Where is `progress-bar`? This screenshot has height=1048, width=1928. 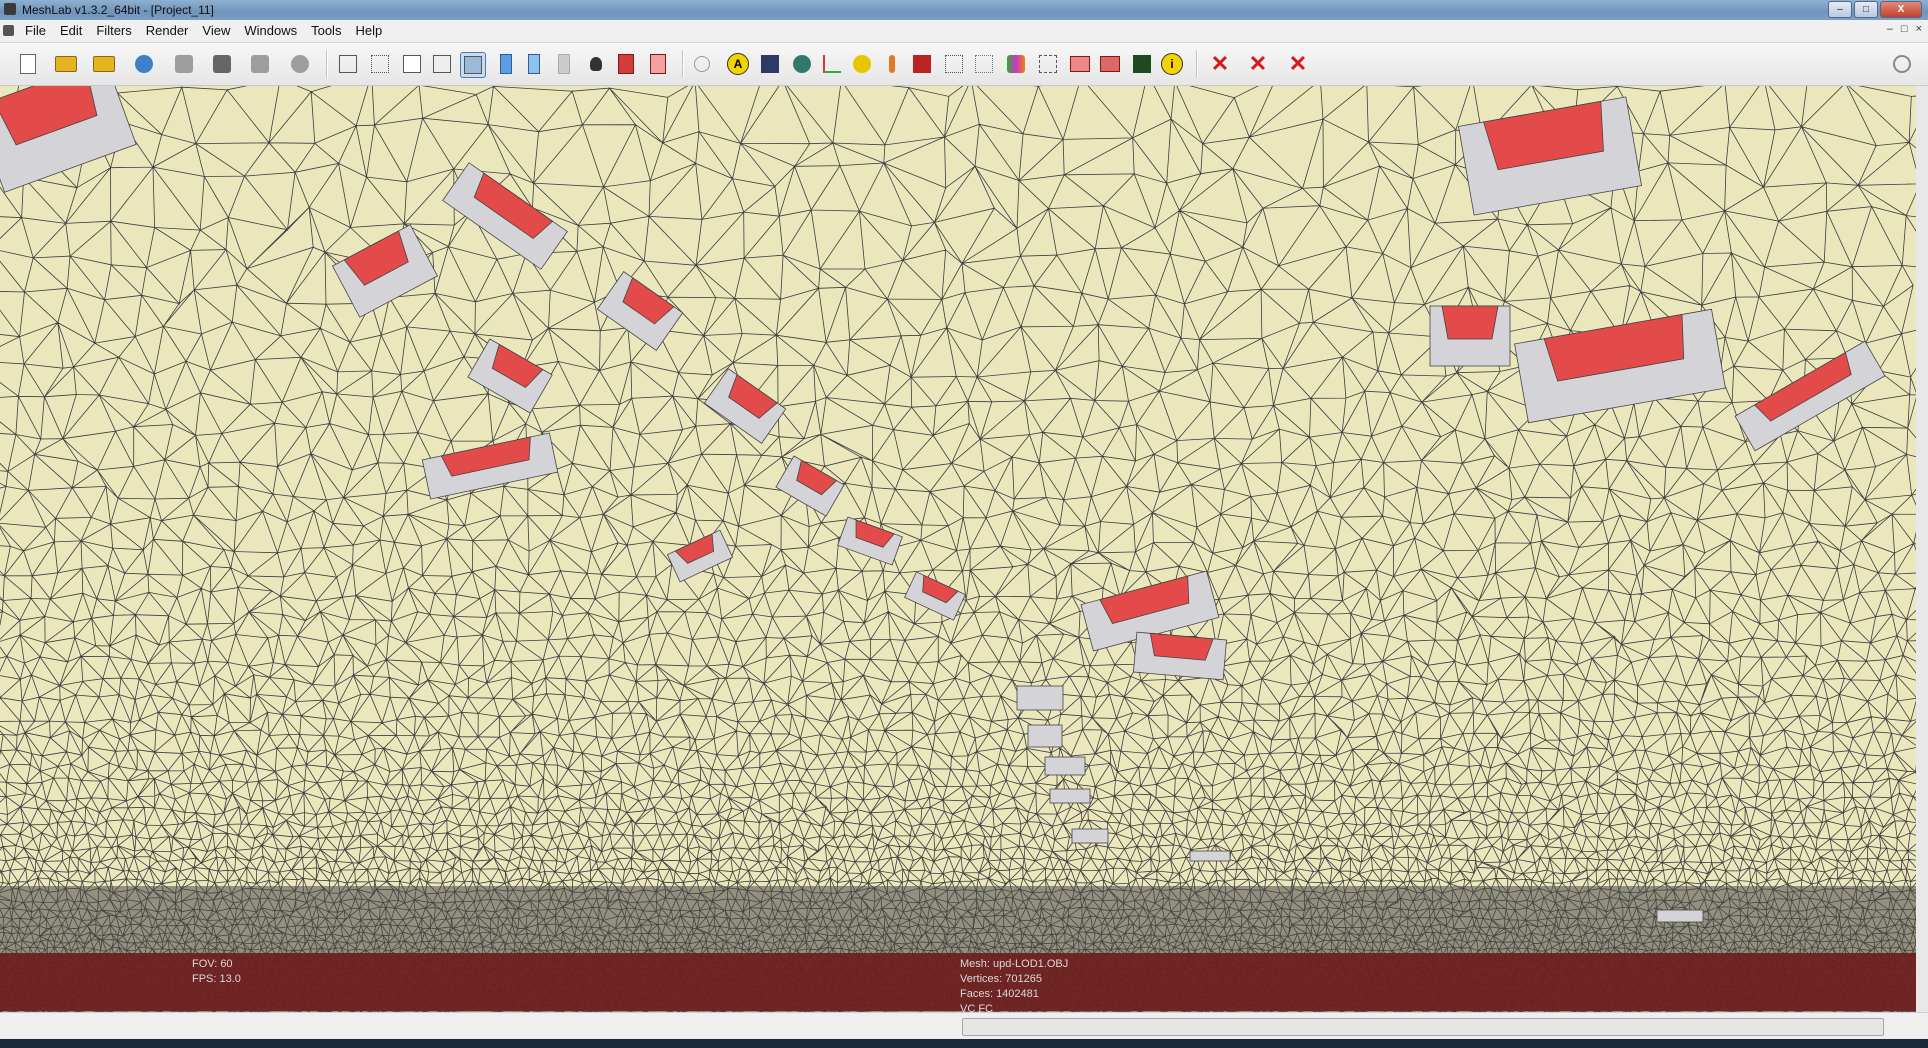 progress-bar is located at coordinates (1423, 1027).